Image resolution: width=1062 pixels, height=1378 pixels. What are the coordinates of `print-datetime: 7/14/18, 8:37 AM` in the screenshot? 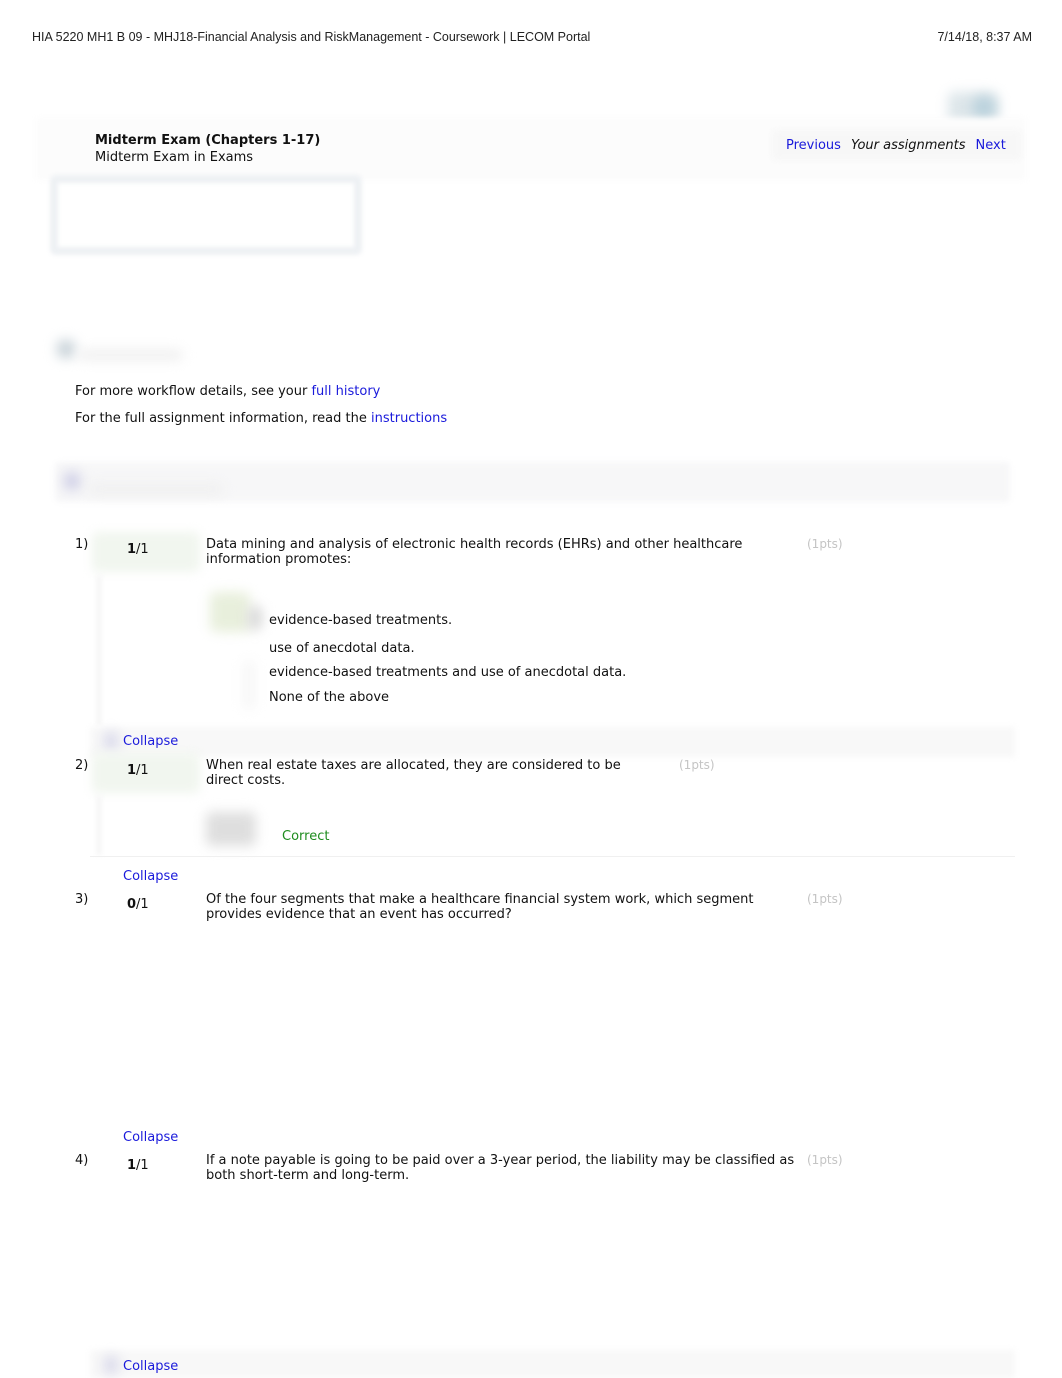 It's located at (984, 37).